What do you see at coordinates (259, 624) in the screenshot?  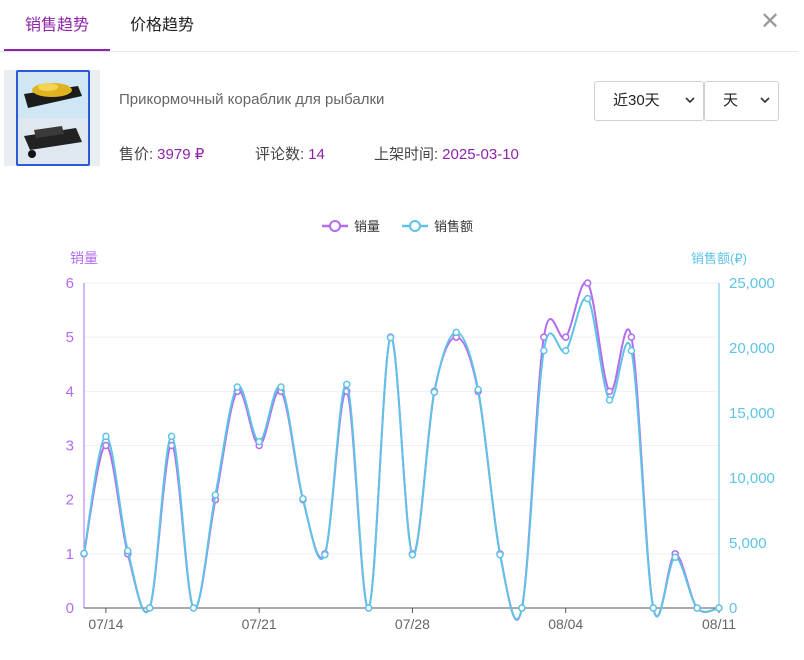 I see `x-tick-label: 07/21` at bounding box center [259, 624].